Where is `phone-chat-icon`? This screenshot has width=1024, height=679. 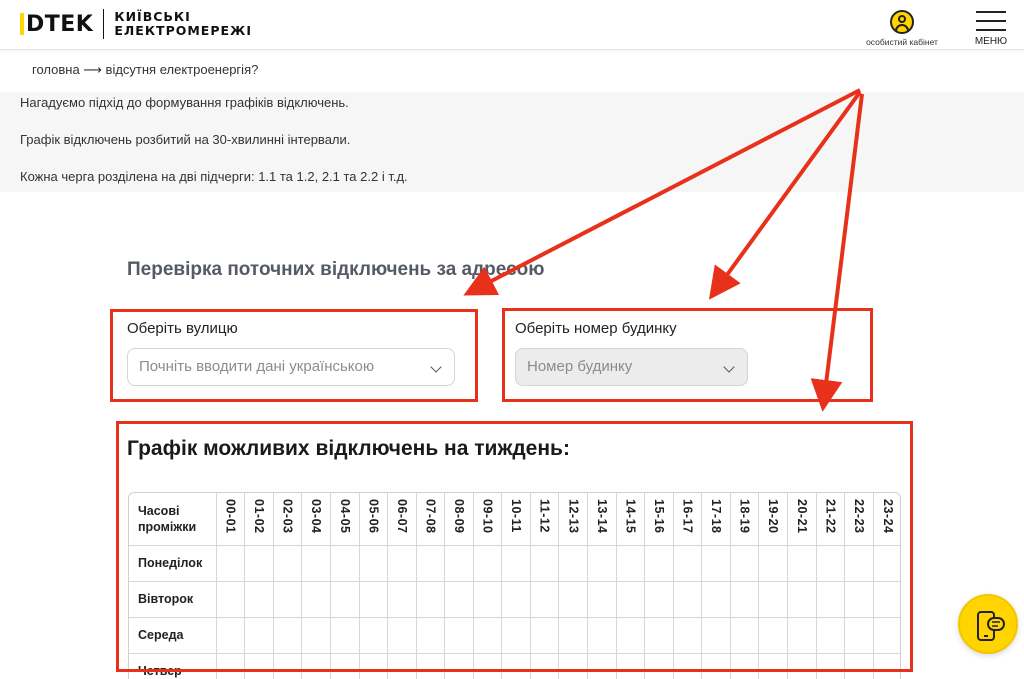
phone-chat-icon is located at coordinates (991, 626).